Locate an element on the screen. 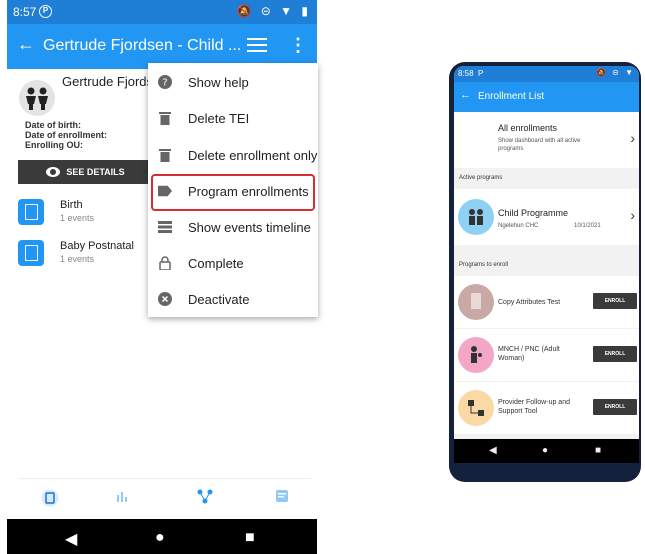  menu-item-deactivate: Deactivate is located at coordinates (233, 299).